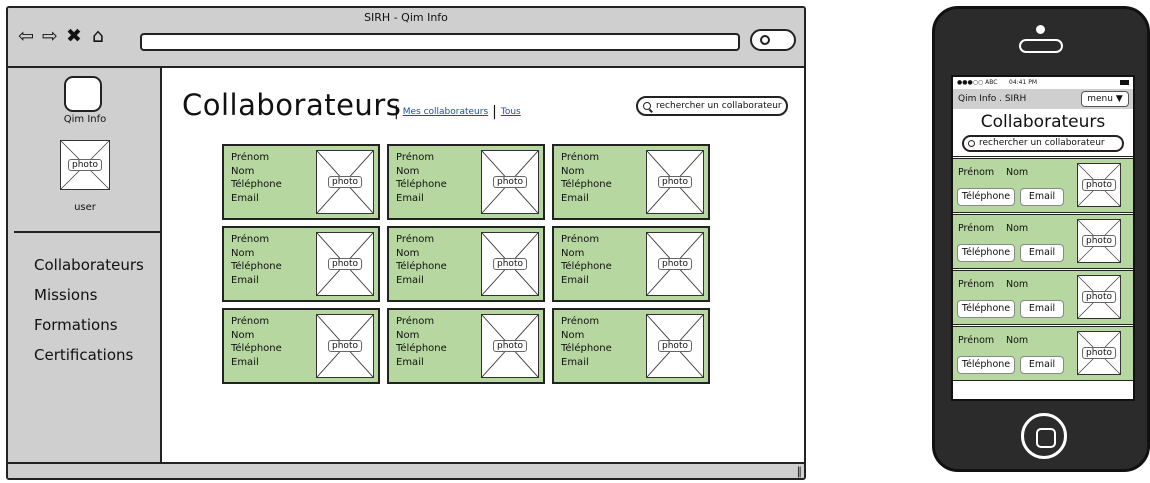 The height and width of the screenshot is (483, 1150). Describe the element at coordinates (89, 269) in the screenshot. I see `sidebar-item-collaborateurs: Collaborateurs` at that location.